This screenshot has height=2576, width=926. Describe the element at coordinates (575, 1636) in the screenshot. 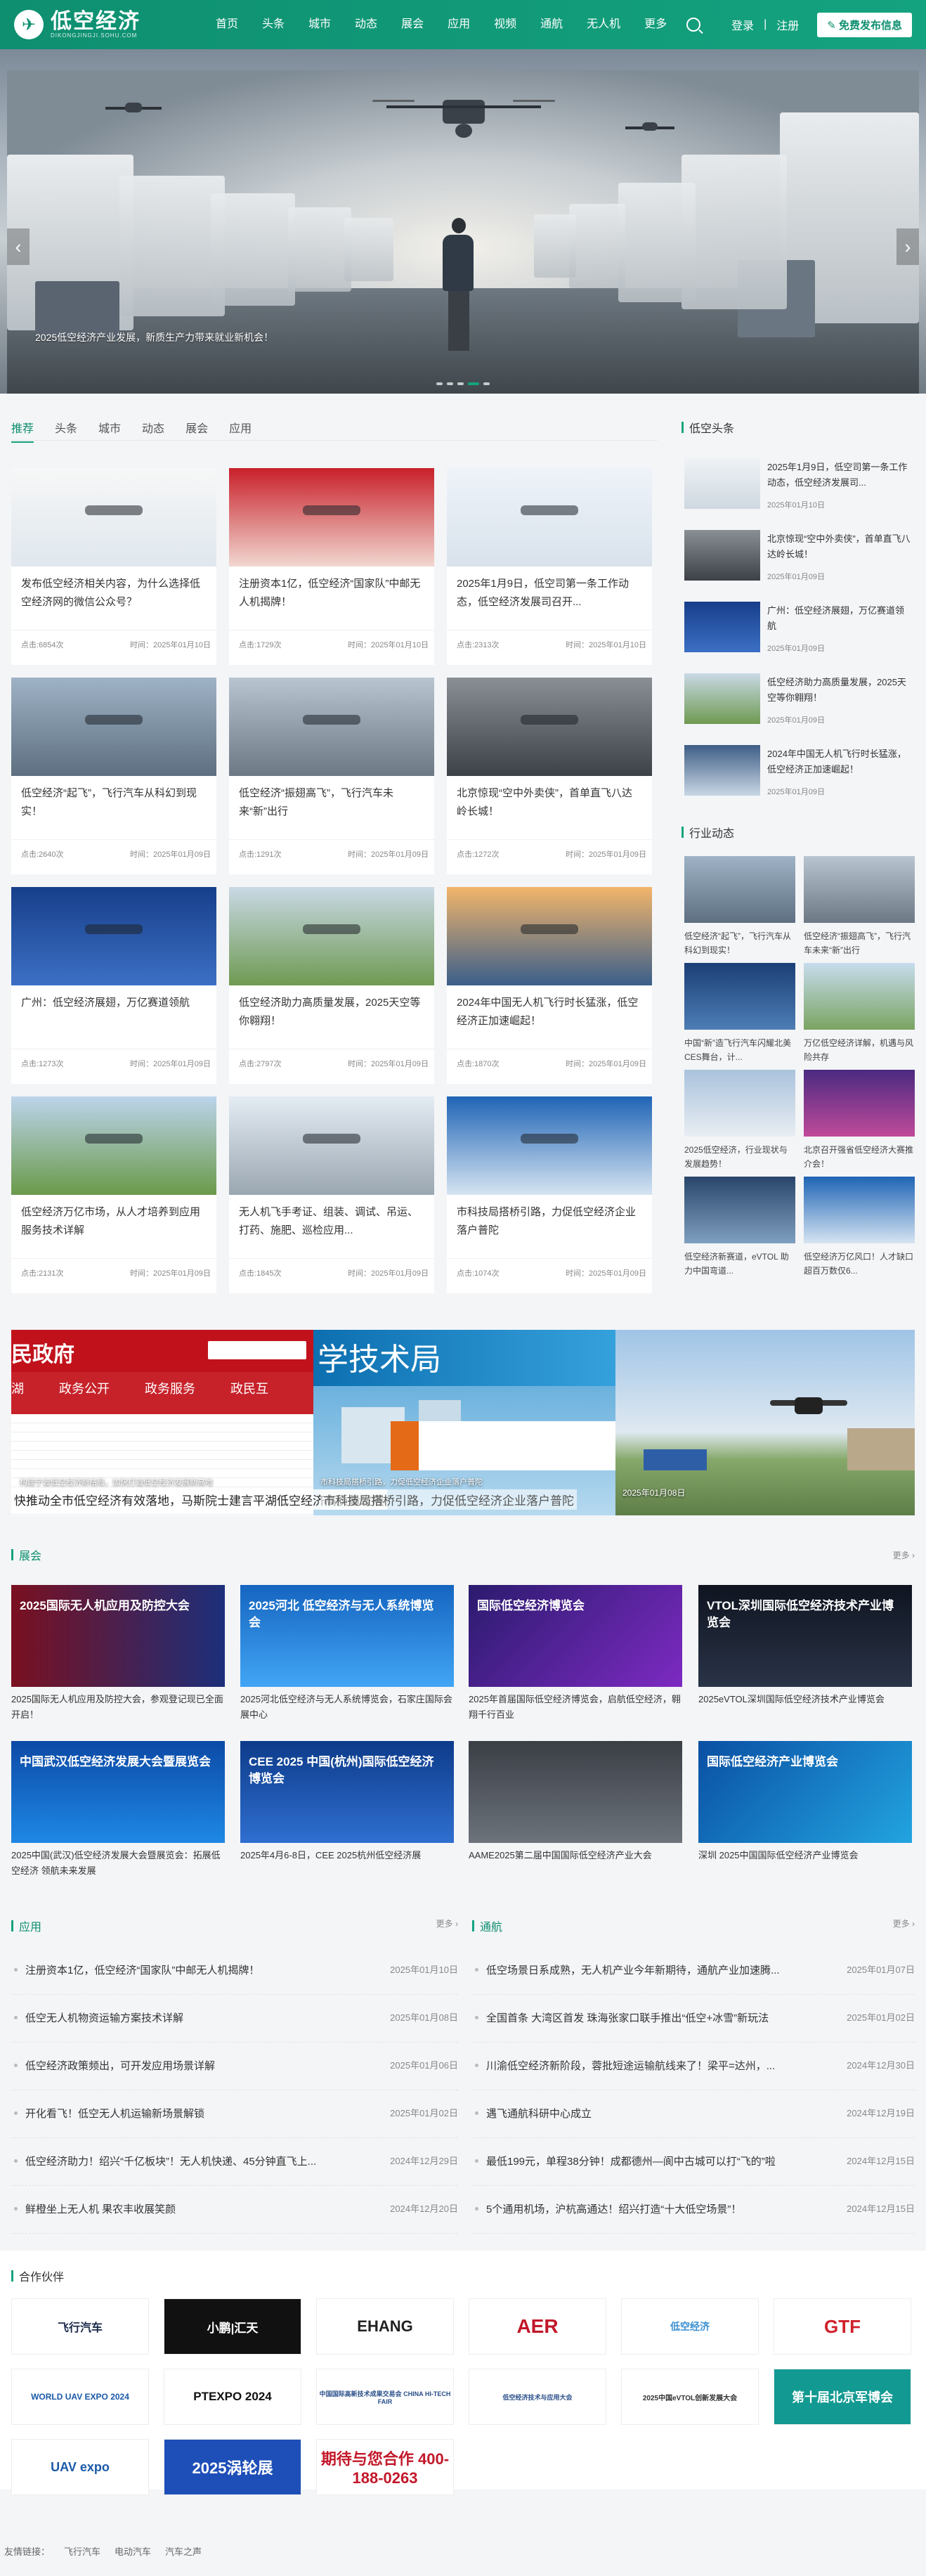

I see `expo-poster: 国际低空经济博览会` at that location.